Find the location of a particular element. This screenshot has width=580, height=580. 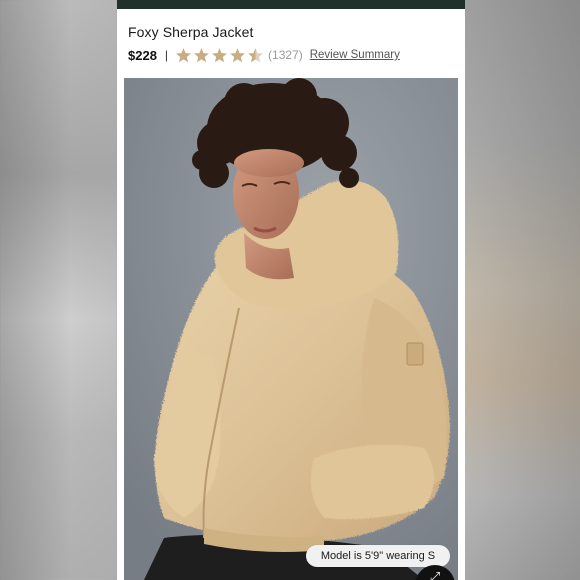

product-price: $228 is located at coordinates (142, 55).